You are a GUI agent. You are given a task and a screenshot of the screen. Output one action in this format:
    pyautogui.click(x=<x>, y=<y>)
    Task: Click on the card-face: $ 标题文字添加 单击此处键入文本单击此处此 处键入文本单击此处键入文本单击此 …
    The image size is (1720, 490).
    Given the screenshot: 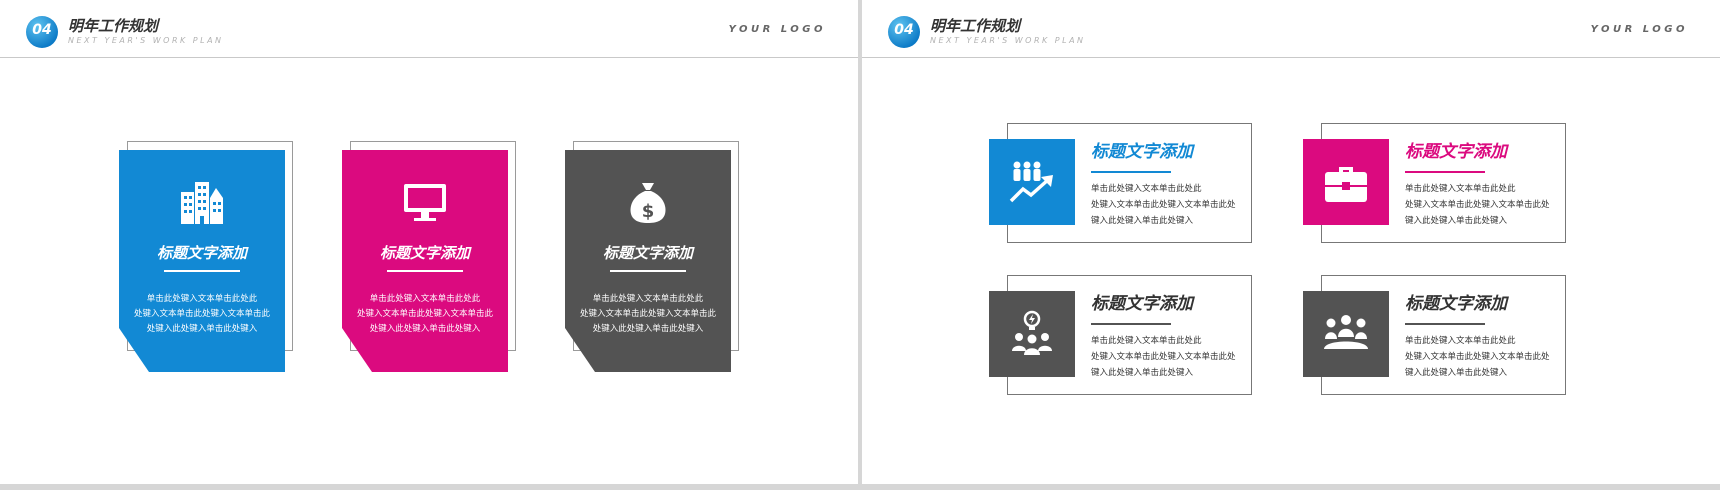 What is the action you would take?
    pyautogui.click(x=648, y=261)
    